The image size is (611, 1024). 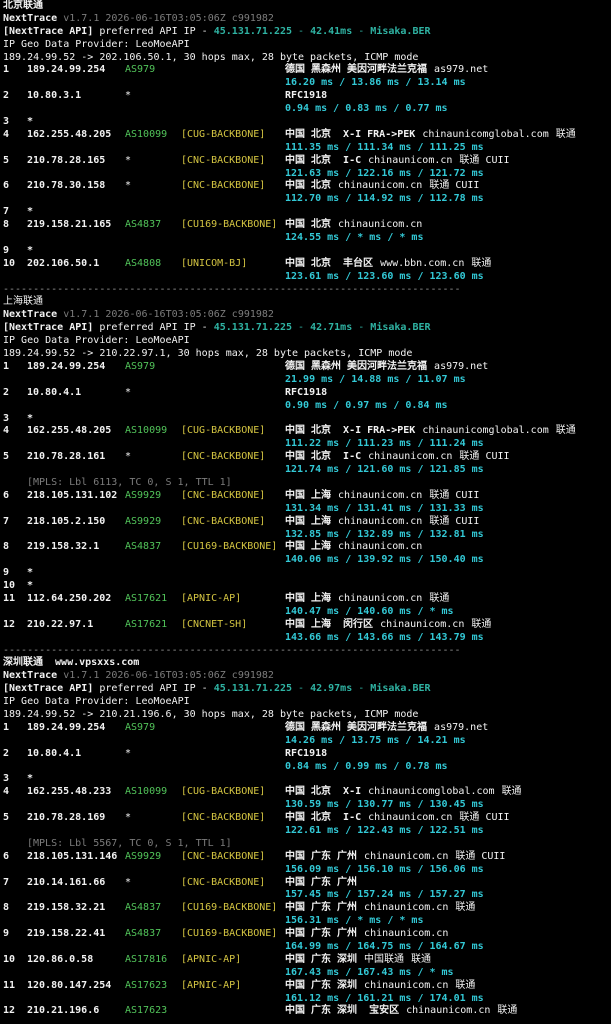 I want to click on rtt-line: 111.35 ms / 111.34 ms / 111.25 ms, so click(x=306, y=148).